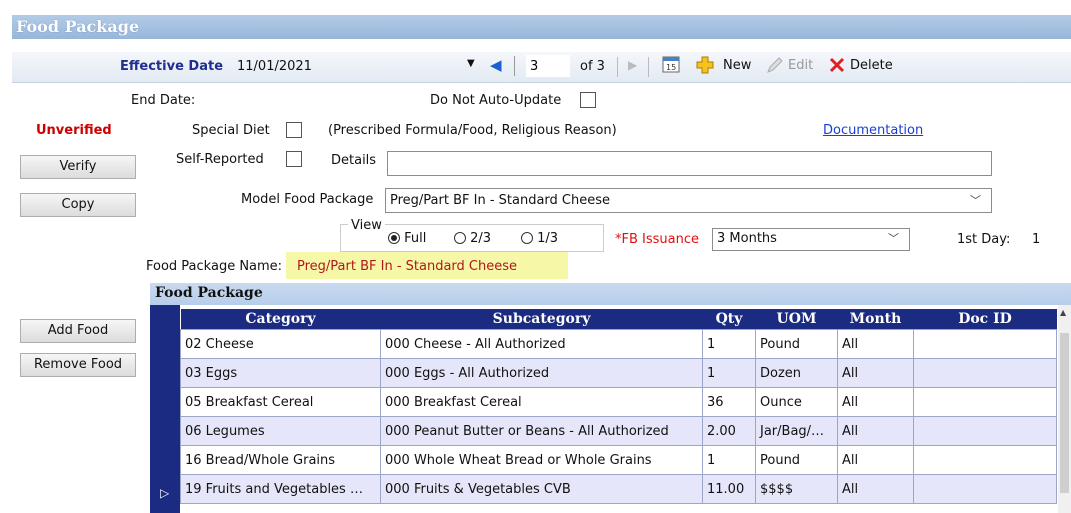 This screenshot has width=1071, height=513. What do you see at coordinates (472, 238) in the screenshot?
I see `view-option-two-thirds: 2/3` at bounding box center [472, 238].